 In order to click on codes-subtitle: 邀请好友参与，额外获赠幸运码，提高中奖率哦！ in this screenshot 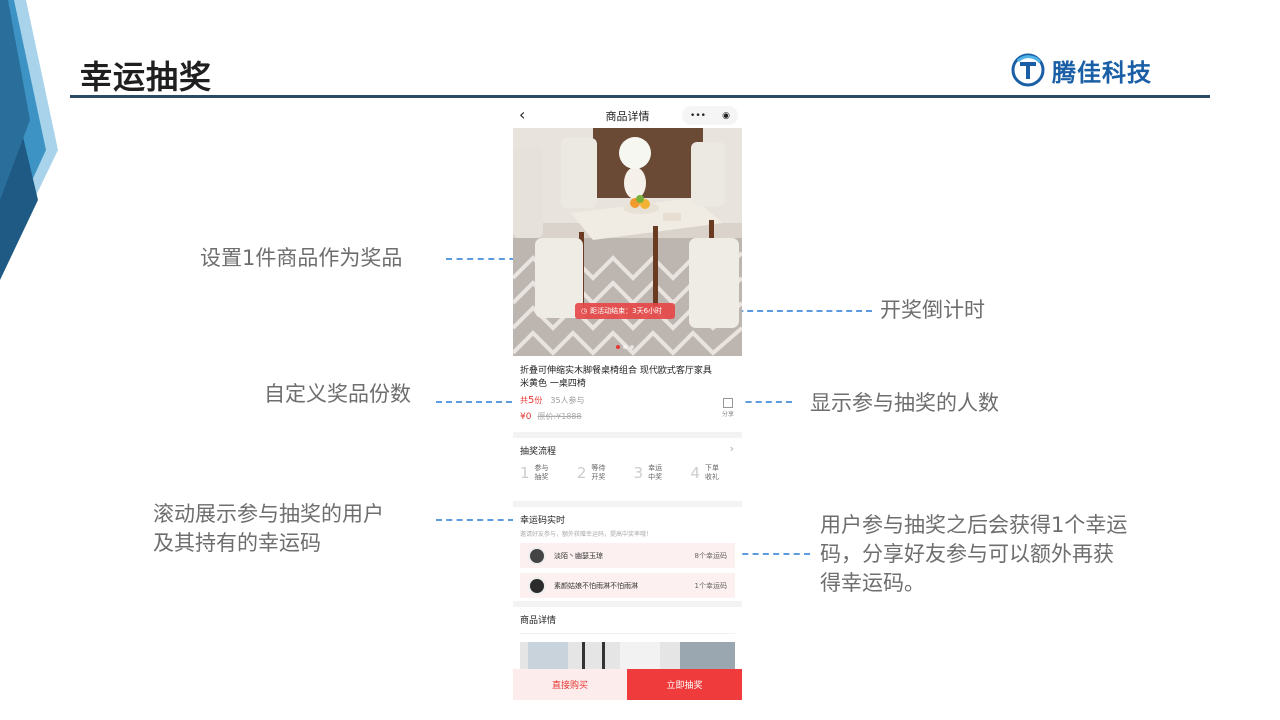, I will do `click(586, 534)`.